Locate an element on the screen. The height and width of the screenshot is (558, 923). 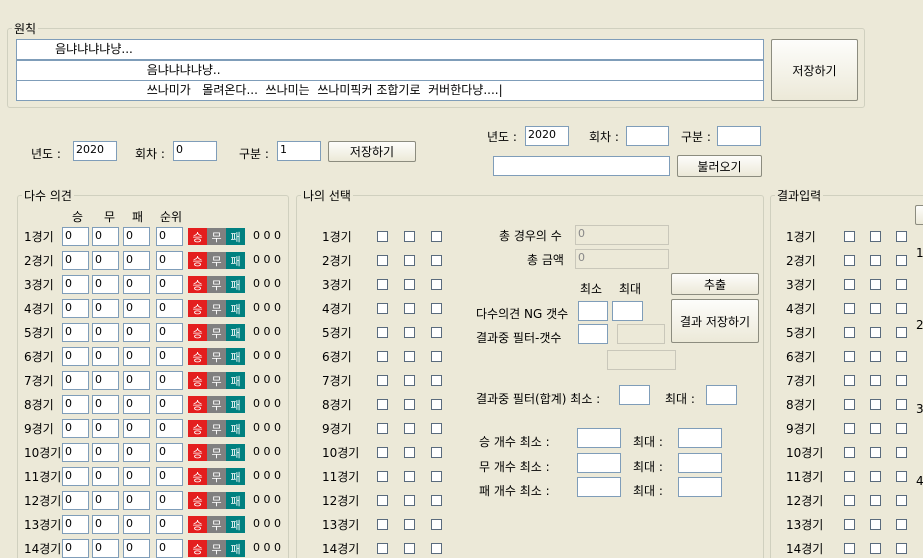
ng-max-input is located at coordinates (627, 311).